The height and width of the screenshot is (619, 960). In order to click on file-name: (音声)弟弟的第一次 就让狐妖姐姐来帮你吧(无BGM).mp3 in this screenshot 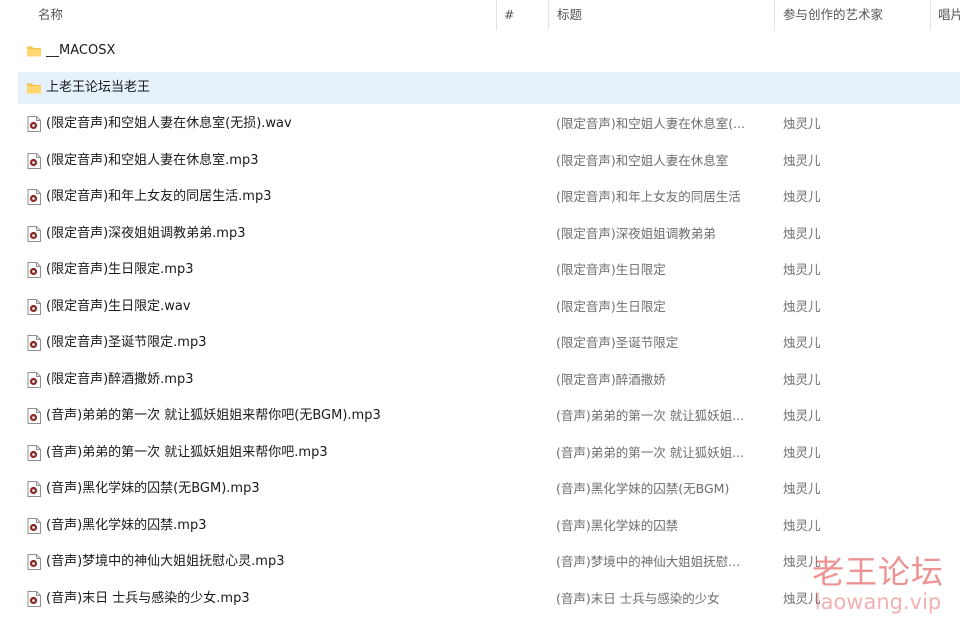, I will do `click(213, 415)`.